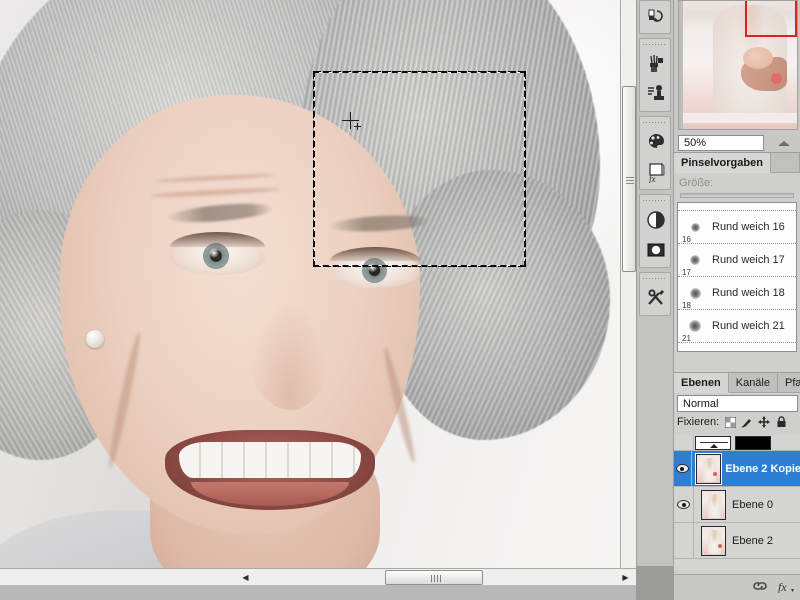 The width and height of the screenshot is (800, 600). I want to click on dock-group-adjustments, so click(655, 231).